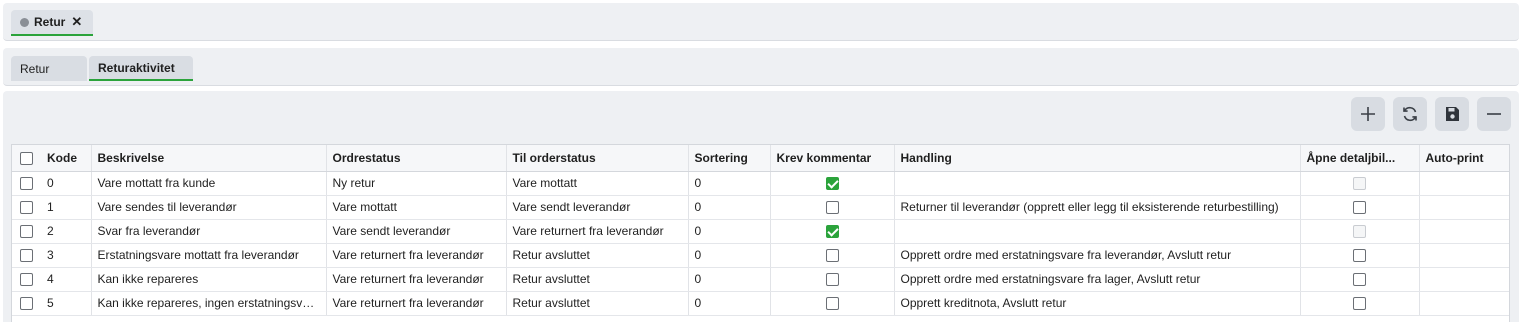 This screenshot has width=1522, height=322. I want to click on sub-tab-bar: Retur Returaktivitet, so click(761, 67).